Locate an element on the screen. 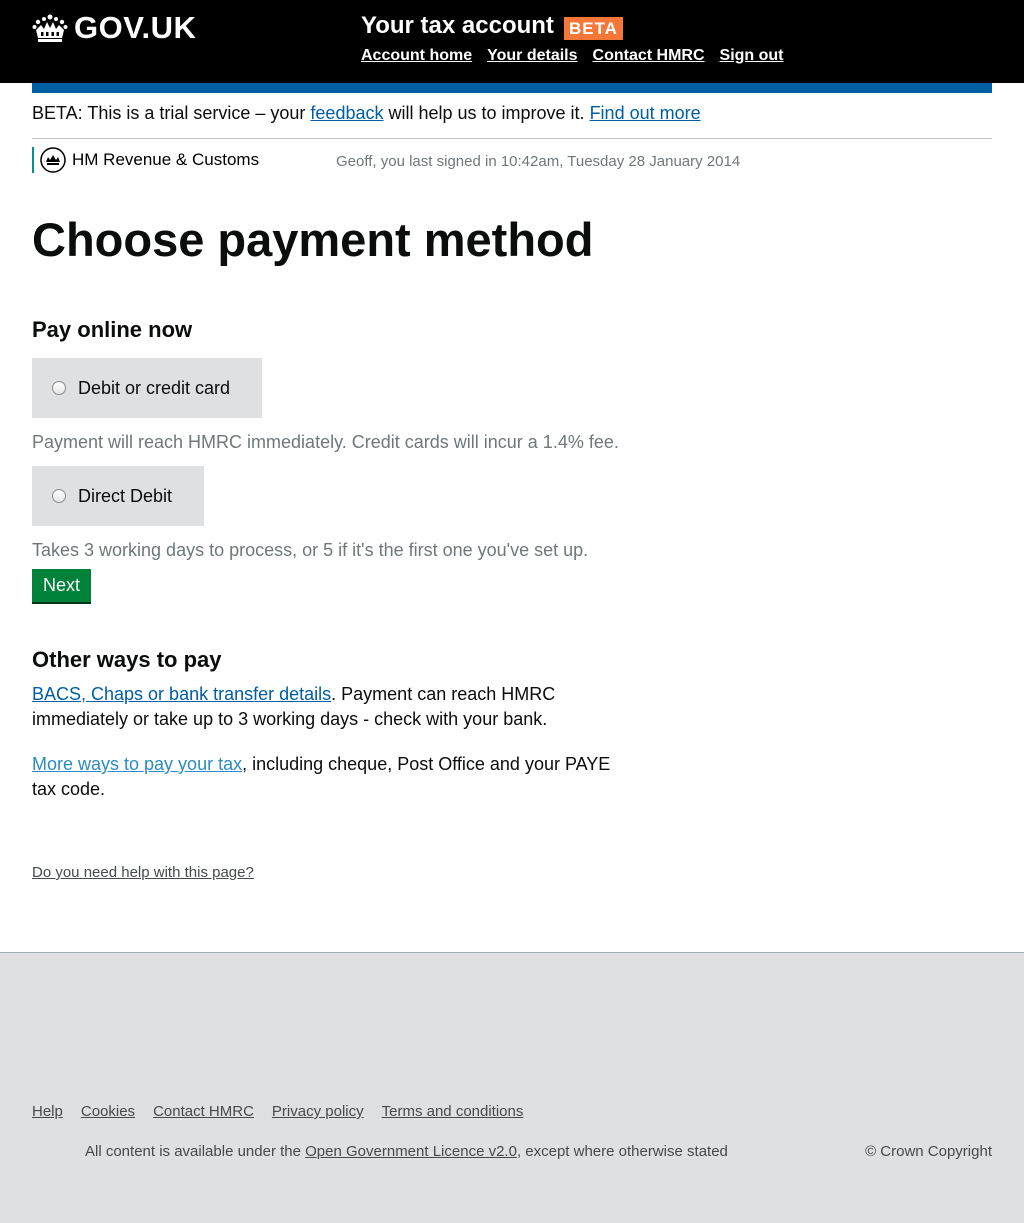 Image resolution: width=1024 pixels, height=1223 pixels. radio-debit-credit-card: Debit or credit card is located at coordinates (147, 388).